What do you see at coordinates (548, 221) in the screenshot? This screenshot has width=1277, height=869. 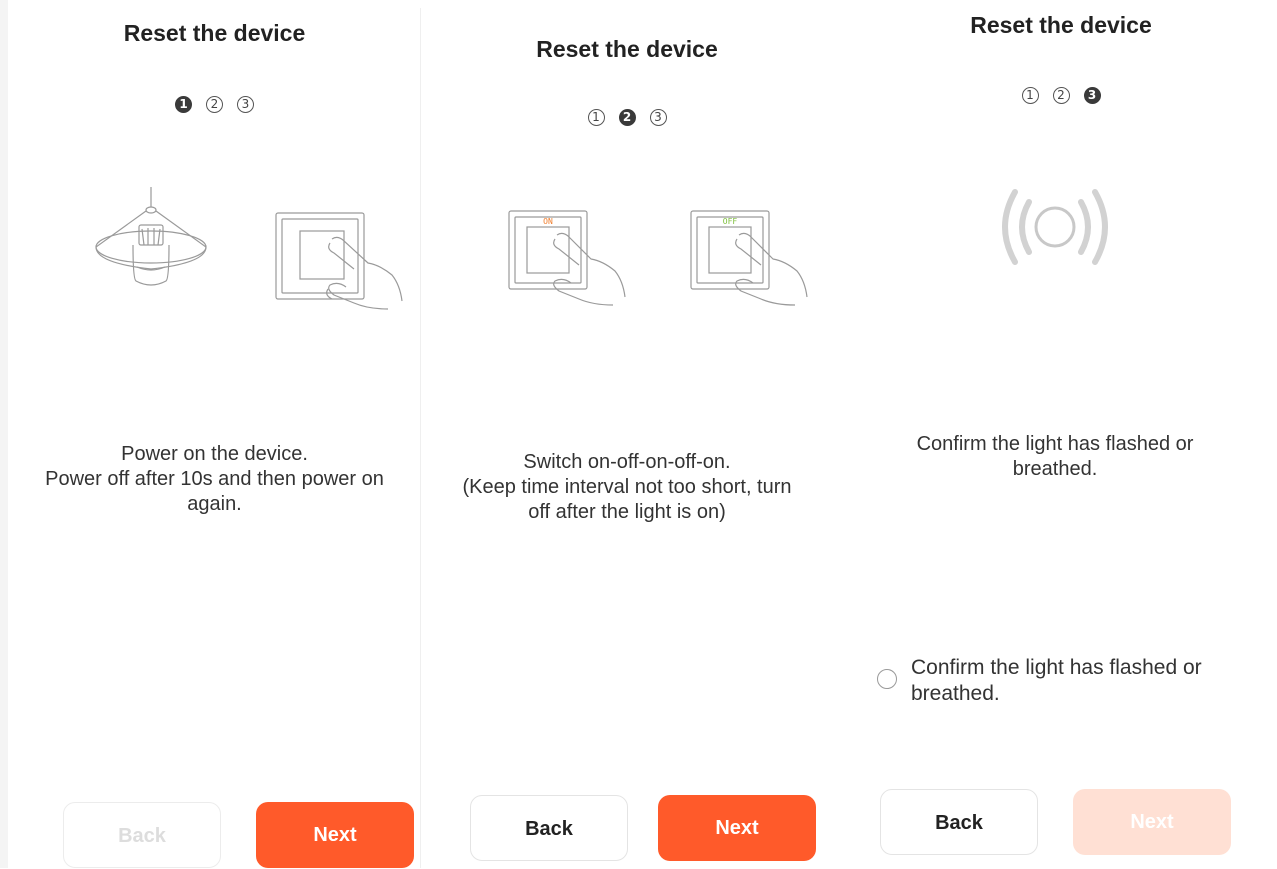 I see `switch-on-label: ON` at bounding box center [548, 221].